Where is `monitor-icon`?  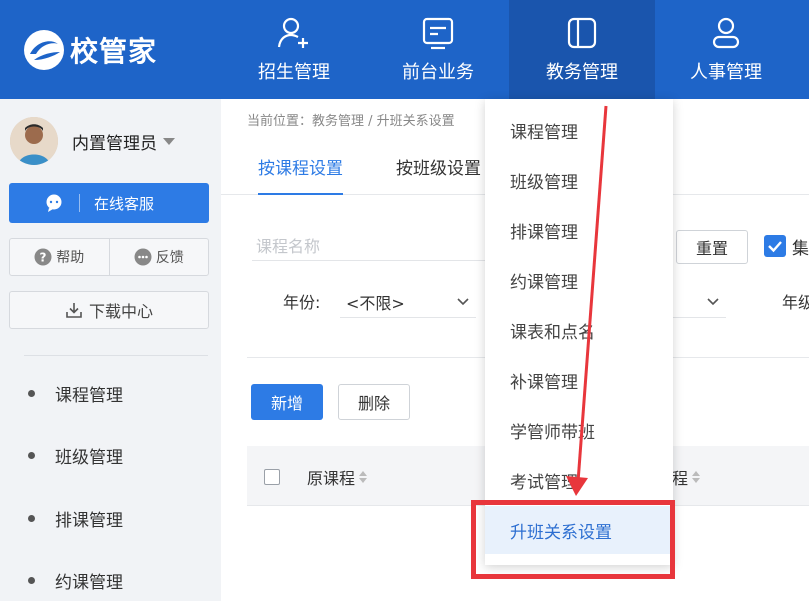
monitor-icon is located at coordinates (438, 33).